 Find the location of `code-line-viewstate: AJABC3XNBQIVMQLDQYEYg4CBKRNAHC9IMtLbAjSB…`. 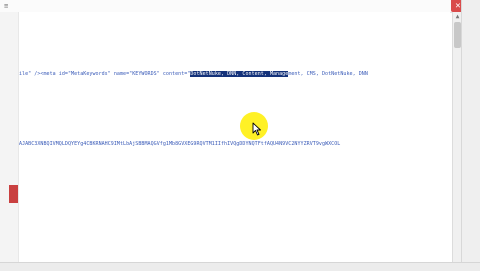

code-line-viewstate: AJABC3XNBQIVMQLDQYEYg4CBKRNAHC9IMtLbAjSB… is located at coordinates (179, 144).